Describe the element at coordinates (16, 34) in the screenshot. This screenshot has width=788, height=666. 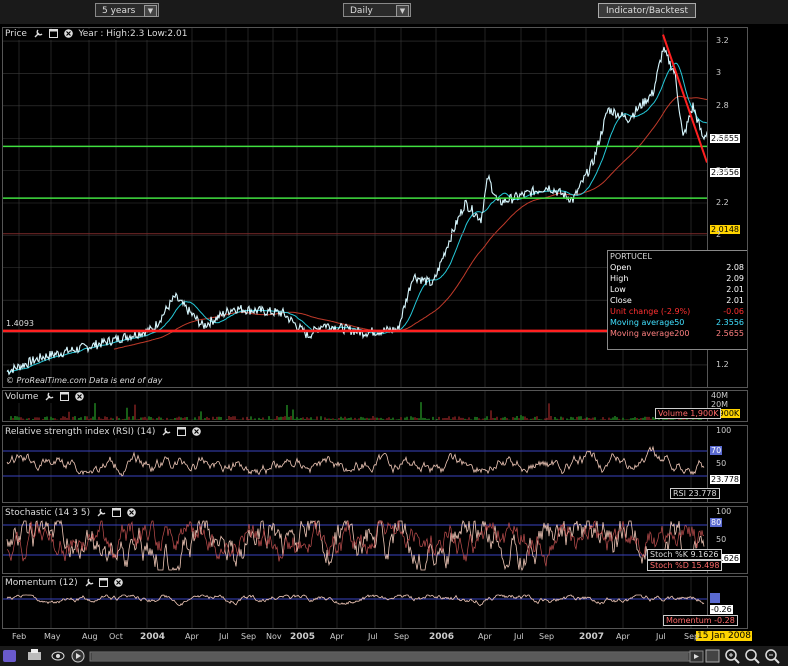
I see `panel-title: Price` at that location.